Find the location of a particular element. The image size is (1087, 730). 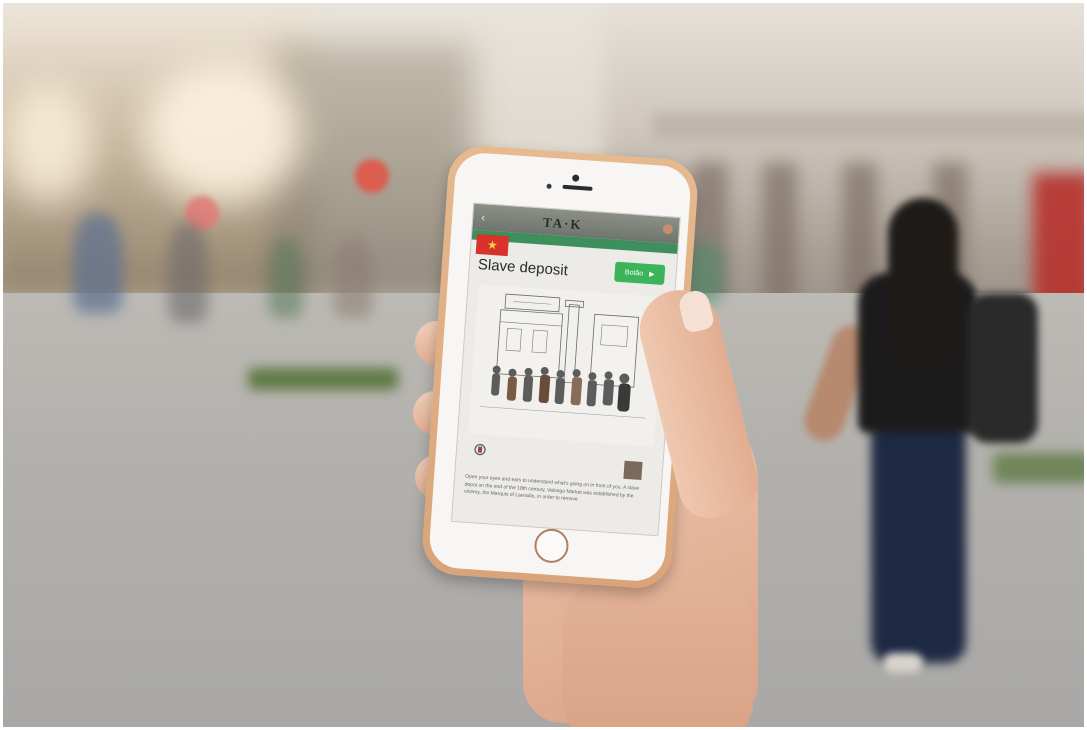

page-title: Slave deposit is located at coordinates (523, 268).